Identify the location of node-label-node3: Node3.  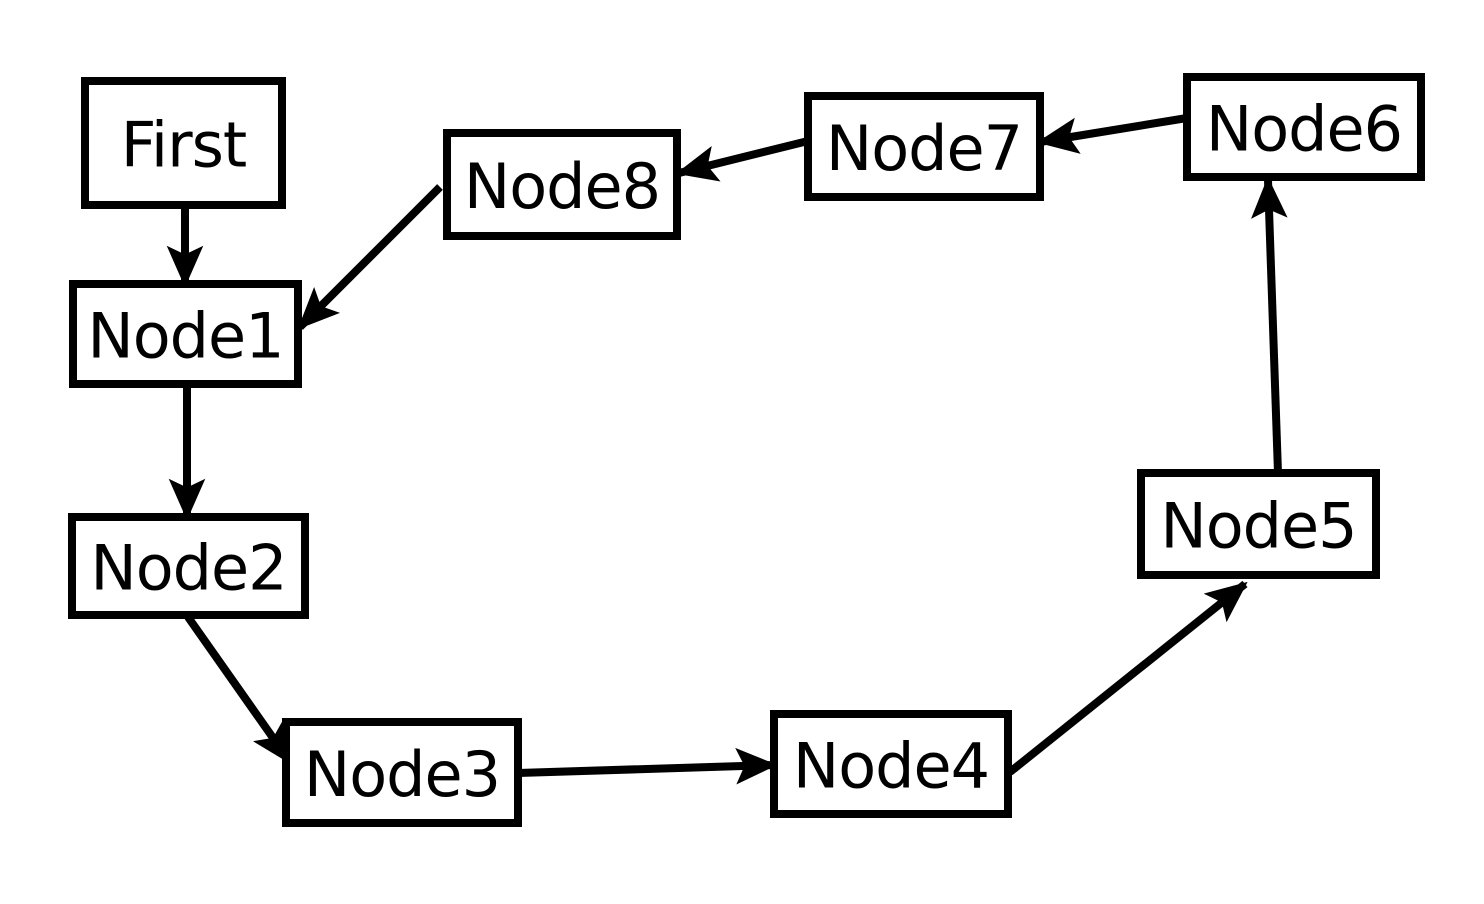
(402, 774).